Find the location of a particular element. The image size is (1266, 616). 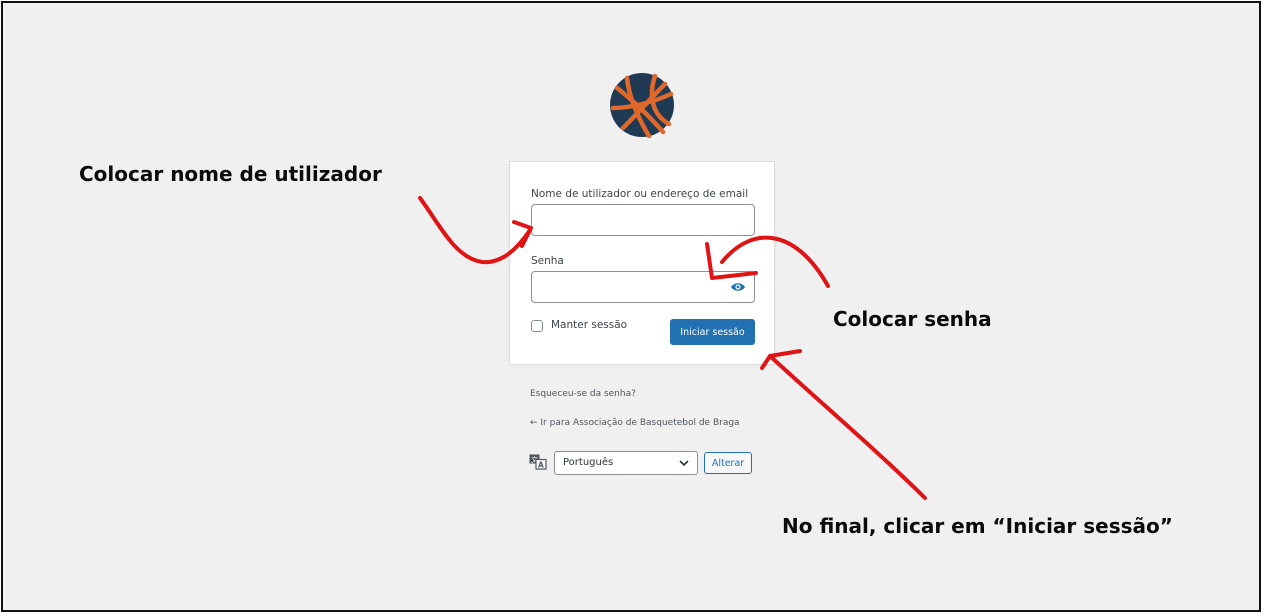

show-password-icon is located at coordinates (738, 287).